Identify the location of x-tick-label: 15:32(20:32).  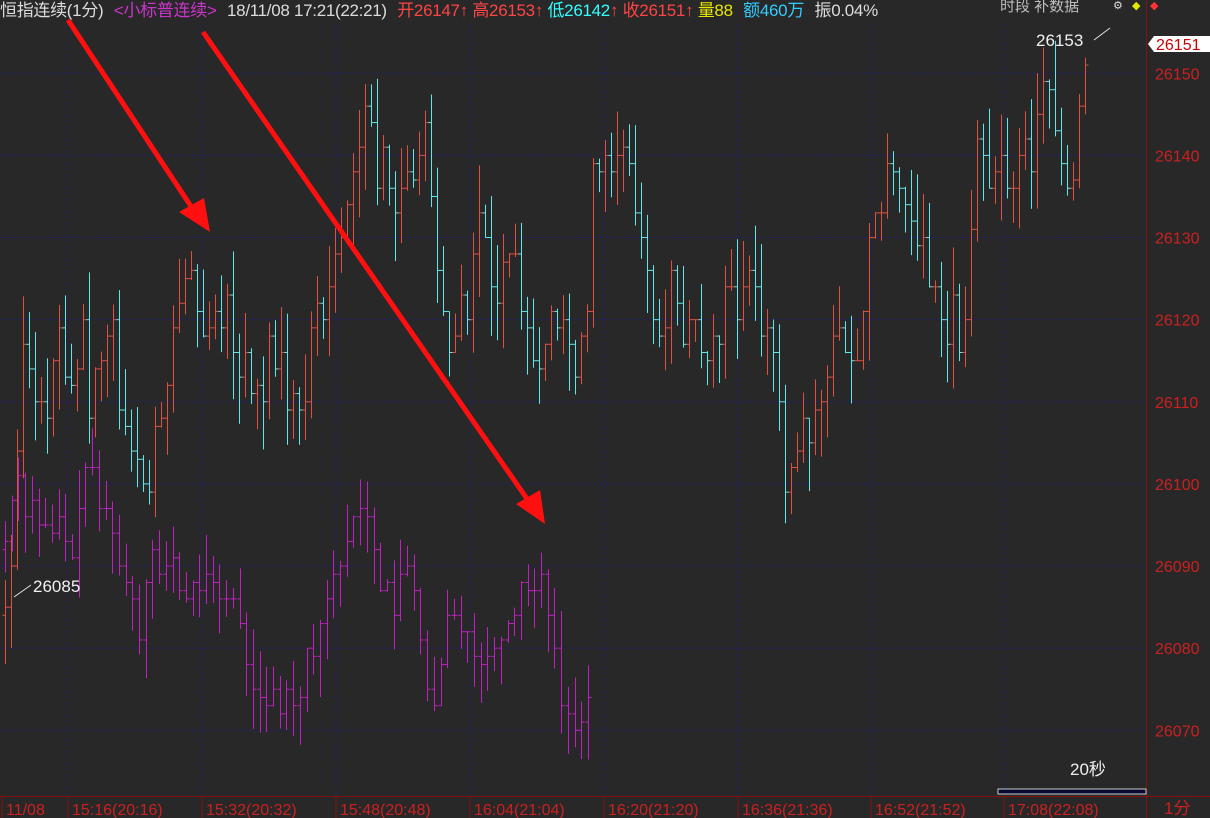
(251, 810).